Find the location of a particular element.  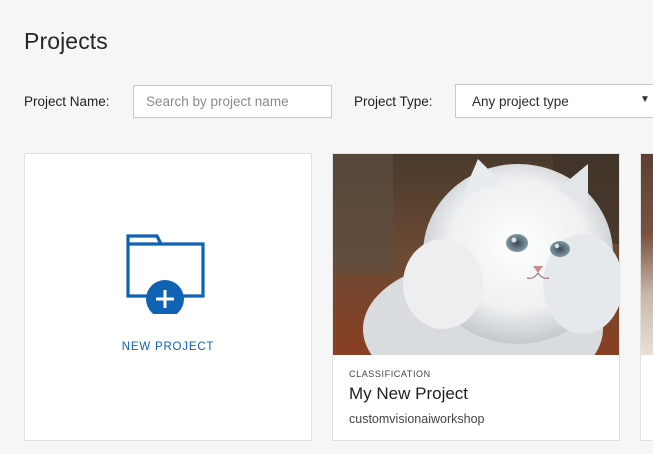

project-type-select: Any project type ▼ is located at coordinates (554, 101).